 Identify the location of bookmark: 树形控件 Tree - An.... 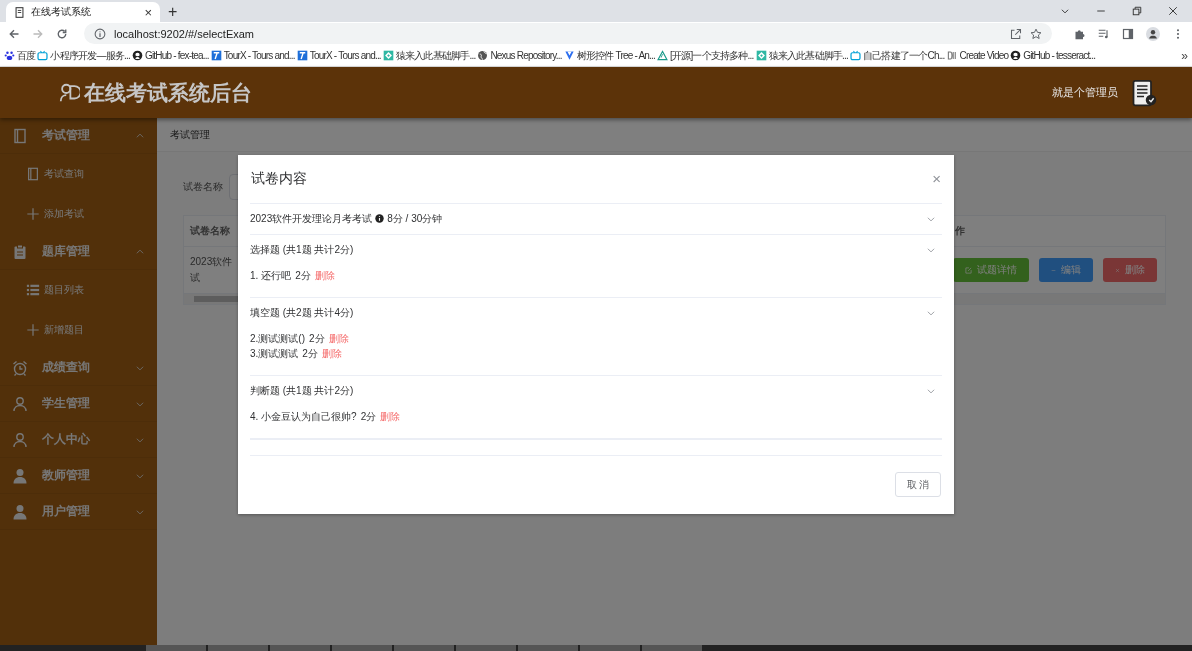
(609, 55).